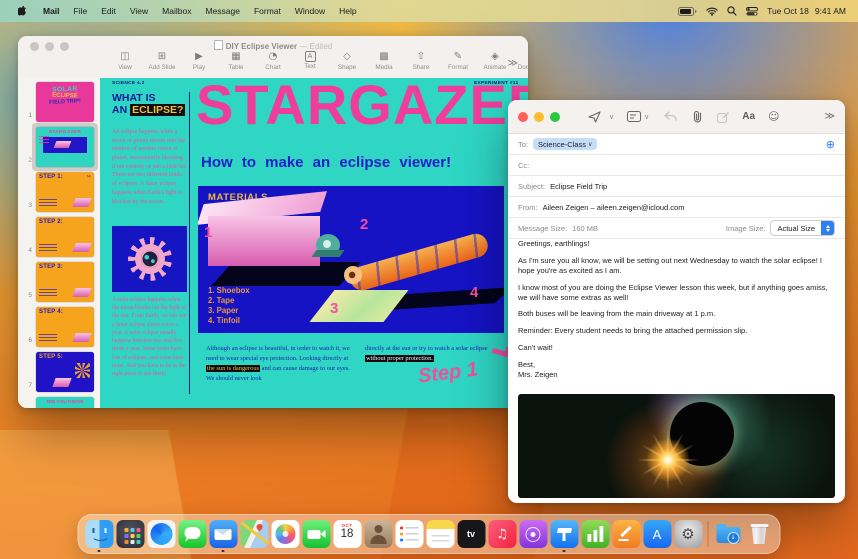 This screenshot has width=858, height=559. What do you see at coordinates (161, 534) in the screenshot?
I see `dock-safari` at bounding box center [161, 534].